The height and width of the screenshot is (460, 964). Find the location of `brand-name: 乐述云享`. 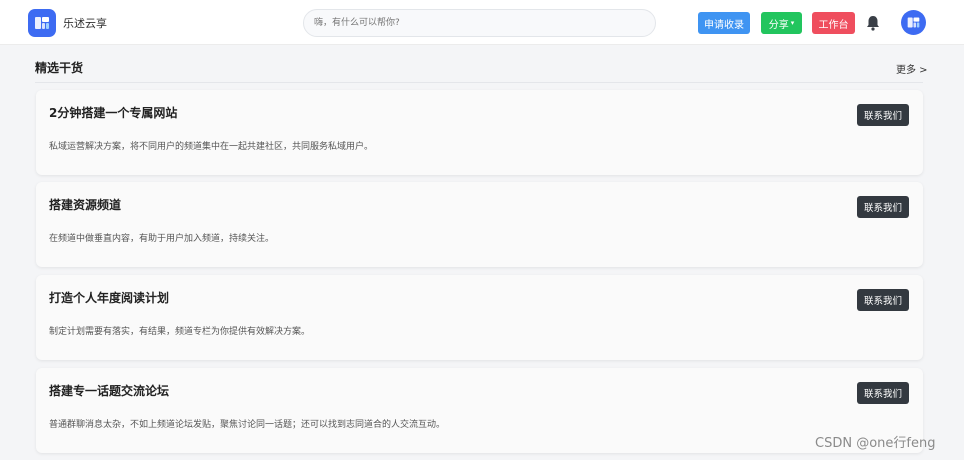

brand-name: 乐述云享 is located at coordinates (85, 23).